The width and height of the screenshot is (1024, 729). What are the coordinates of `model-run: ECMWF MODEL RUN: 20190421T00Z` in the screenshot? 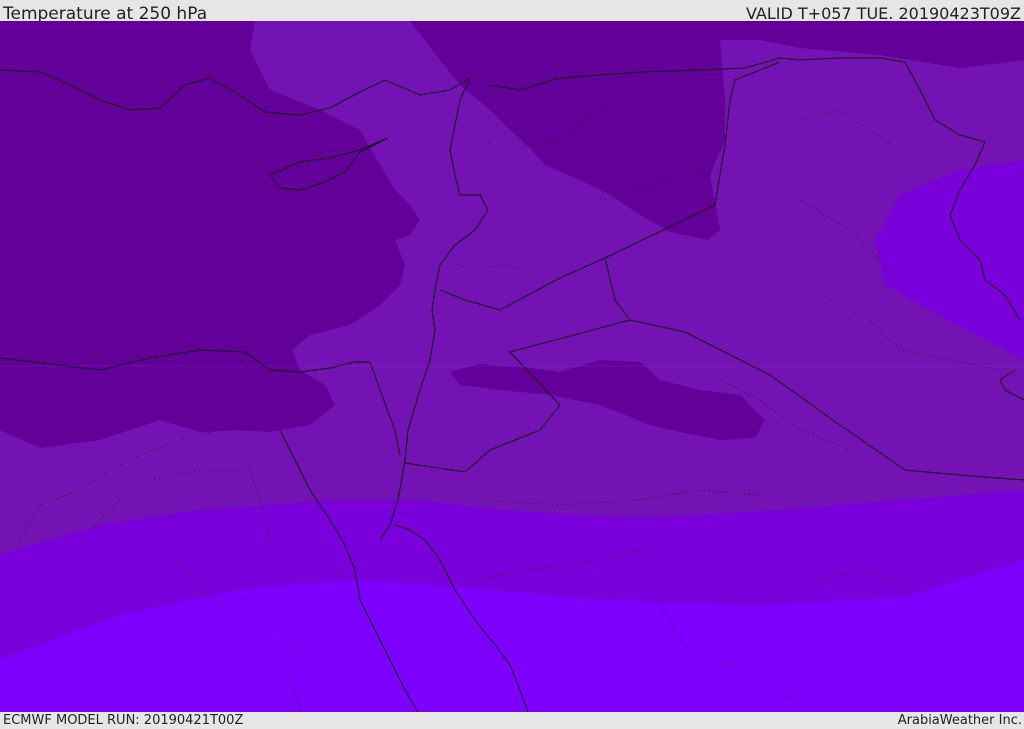 It's located at (123, 720).